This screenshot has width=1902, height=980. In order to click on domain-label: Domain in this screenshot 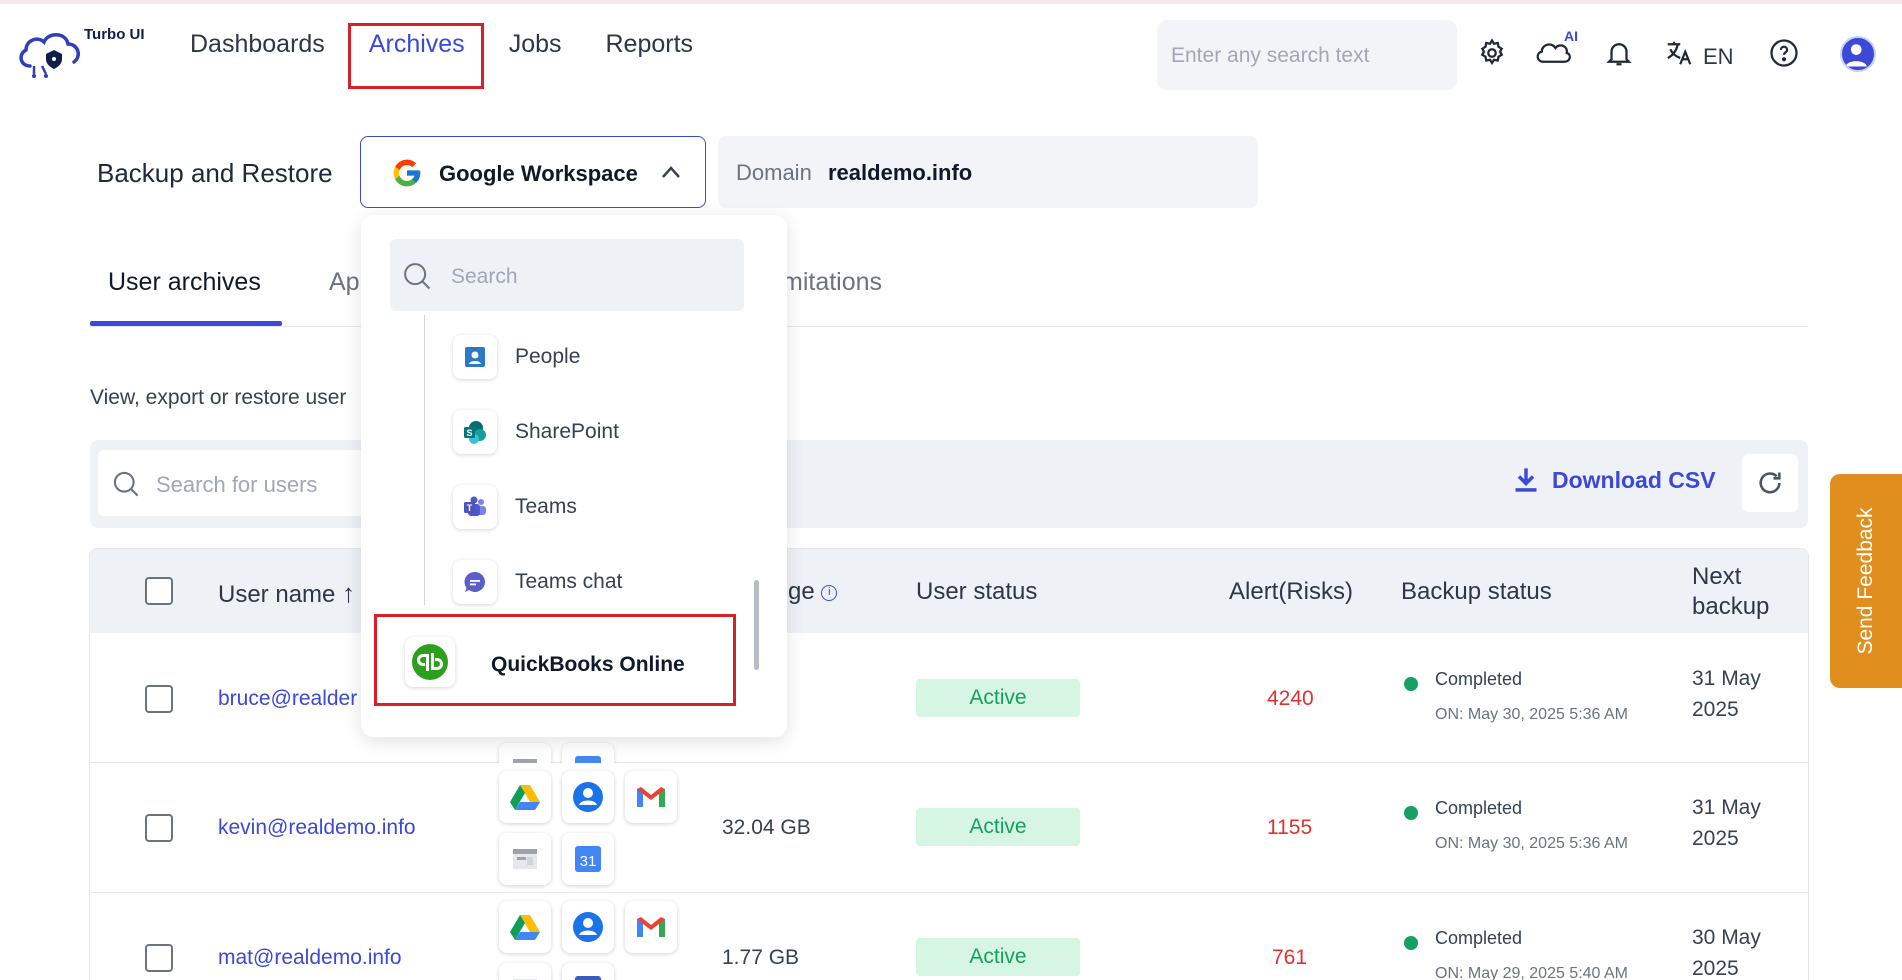, I will do `click(774, 172)`.